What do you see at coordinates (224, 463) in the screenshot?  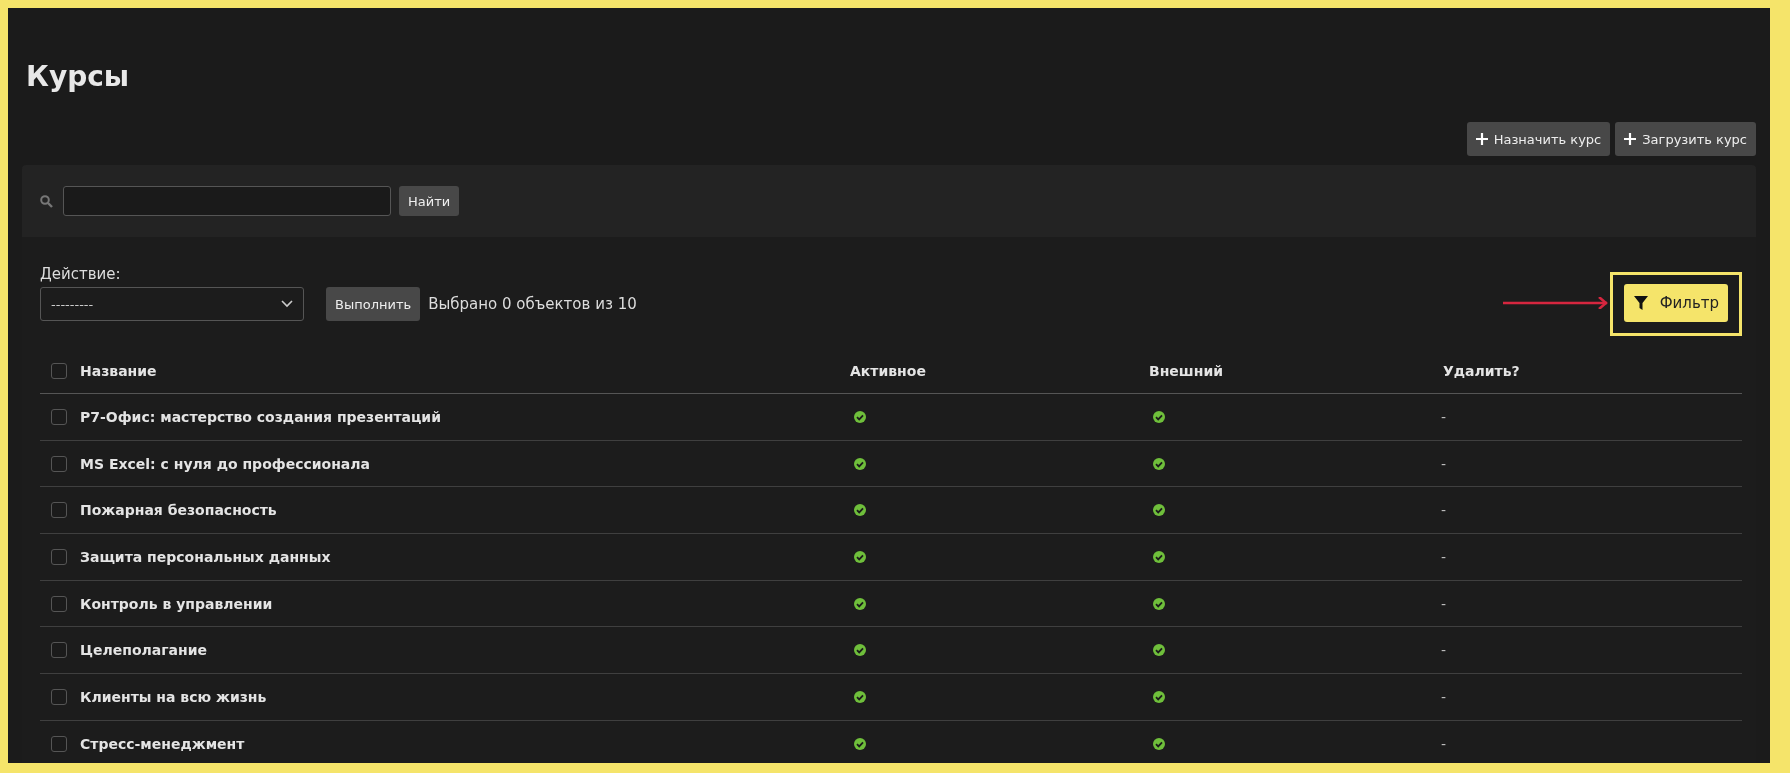 I see `course-name: MS Excel: с нуля до профессионала` at bounding box center [224, 463].